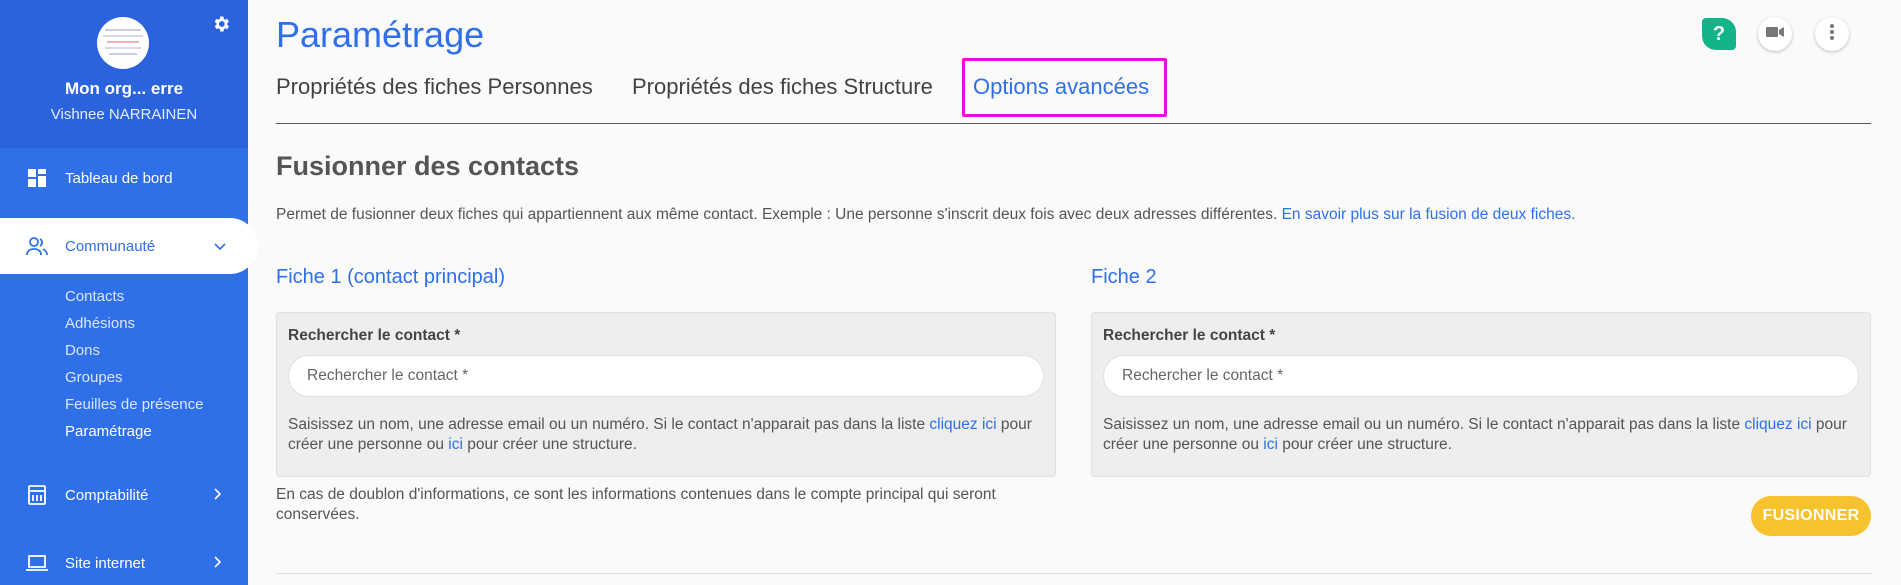 The height and width of the screenshot is (585, 1901). What do you see at coordinates (123, 43) in the screenshot?
I see `org-avatar` at bounding box center [123, 43].